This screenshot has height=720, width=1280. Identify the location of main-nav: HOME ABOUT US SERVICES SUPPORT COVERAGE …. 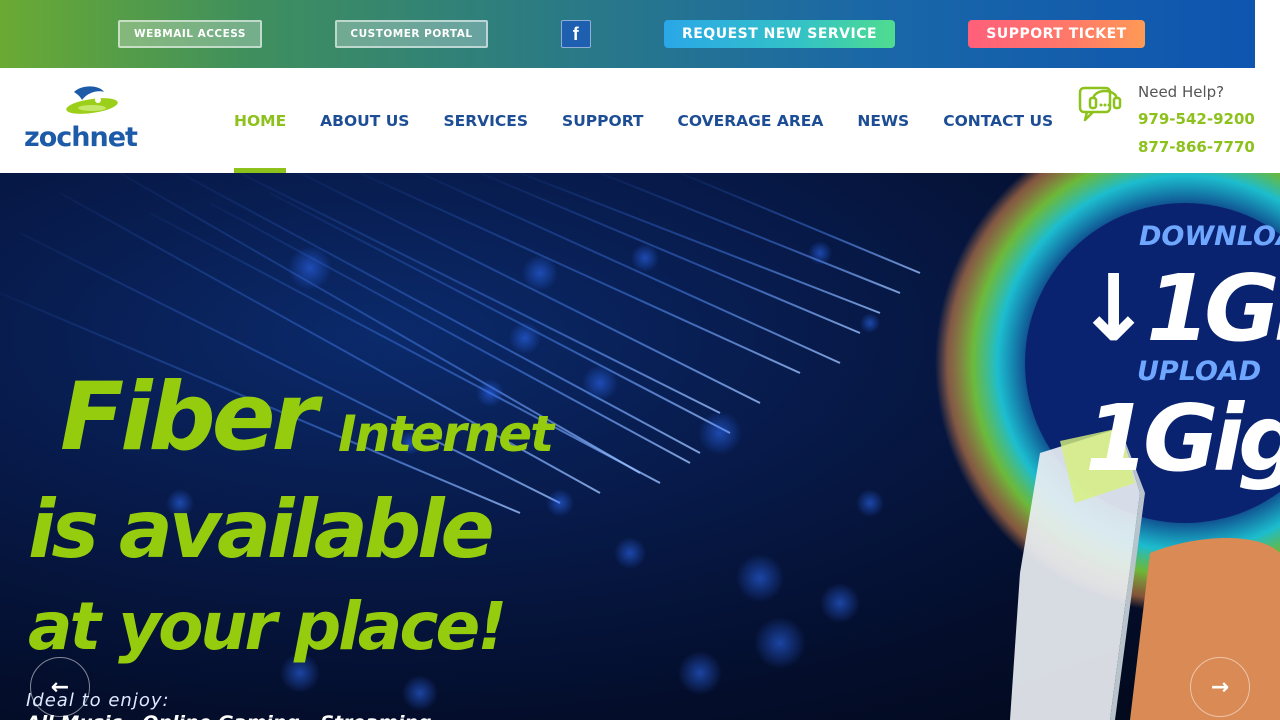
(660, 120).